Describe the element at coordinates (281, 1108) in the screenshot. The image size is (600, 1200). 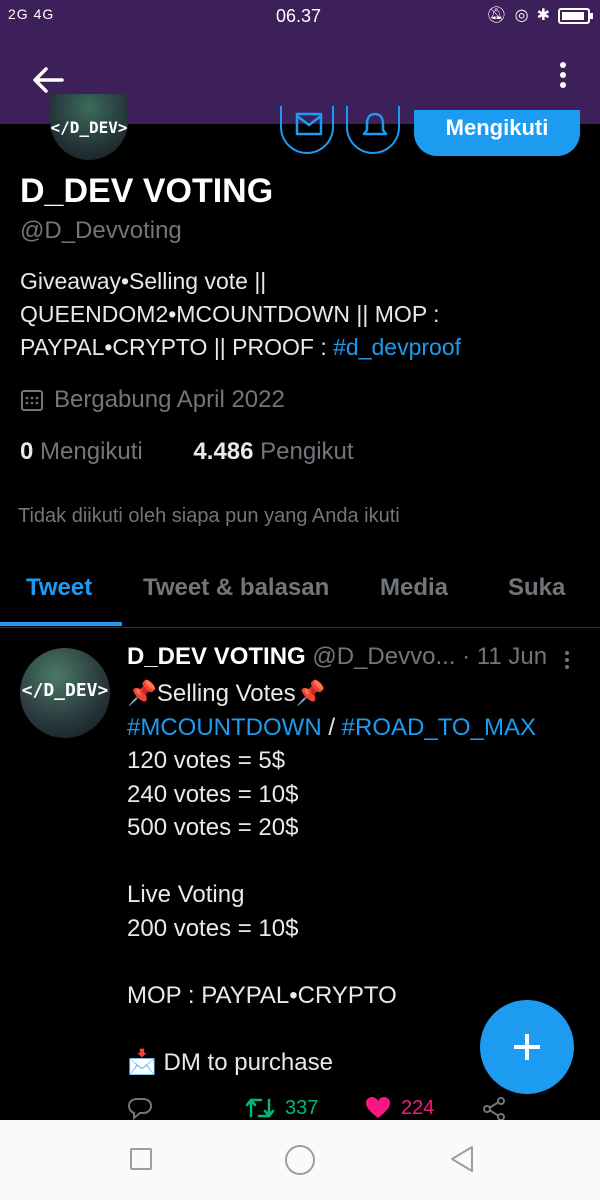
I see `retweet-button: 337` at that location.